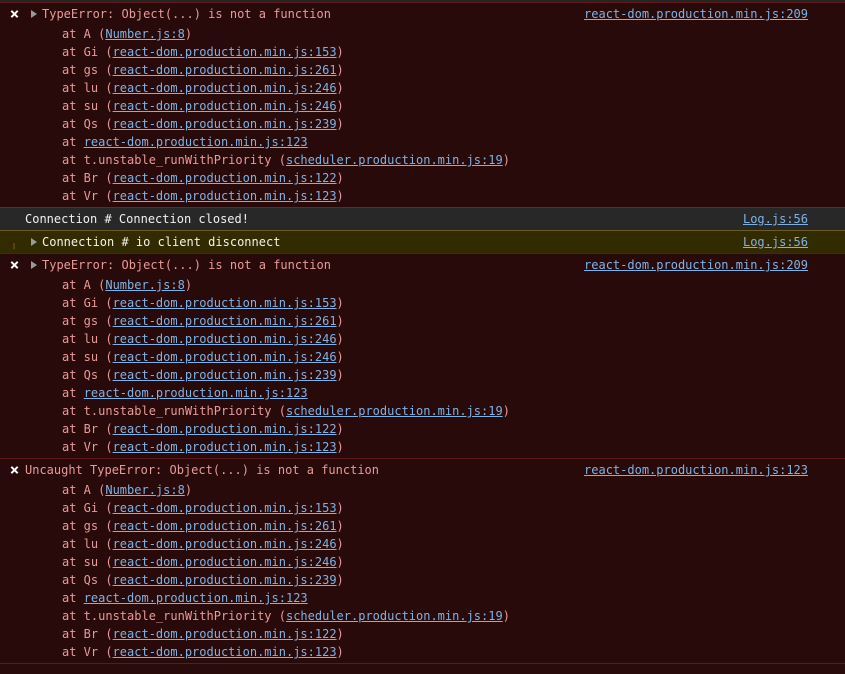 The image size is (845, 674). I want to click on stack-frame: at su (react-dom.production.min.js:246), so click(422, 106).